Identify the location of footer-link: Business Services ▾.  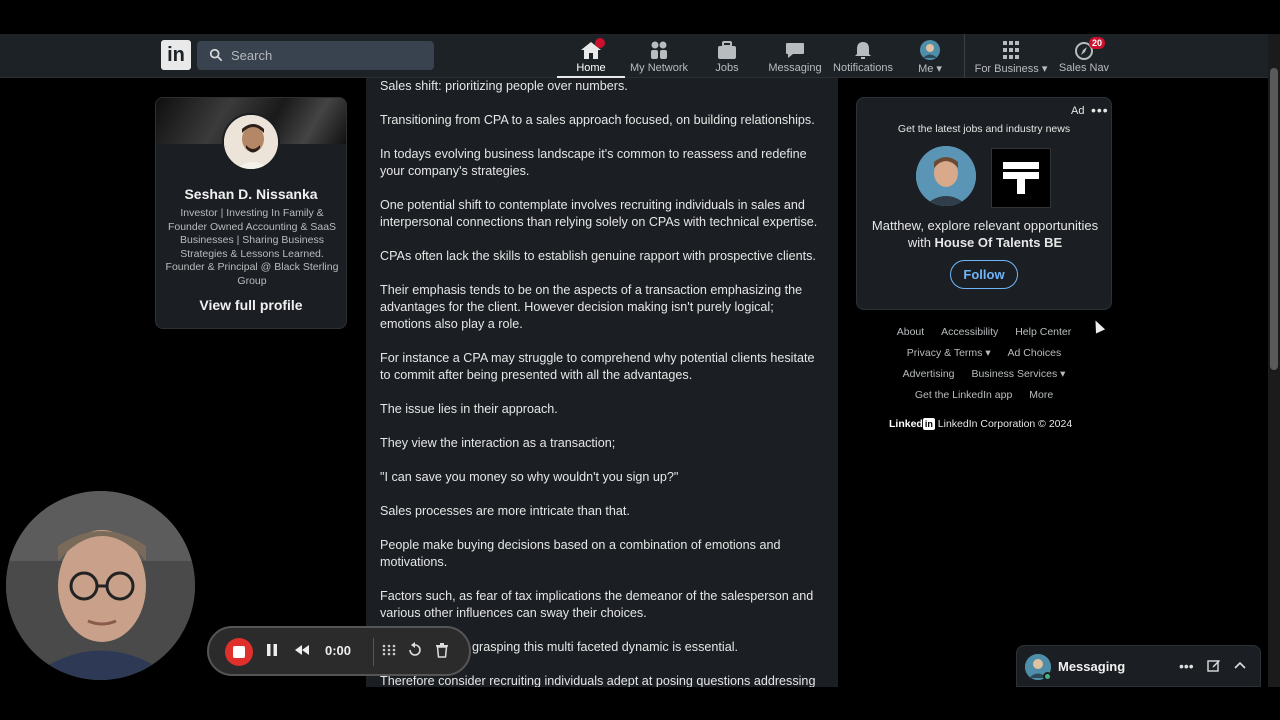
(1018, 374).